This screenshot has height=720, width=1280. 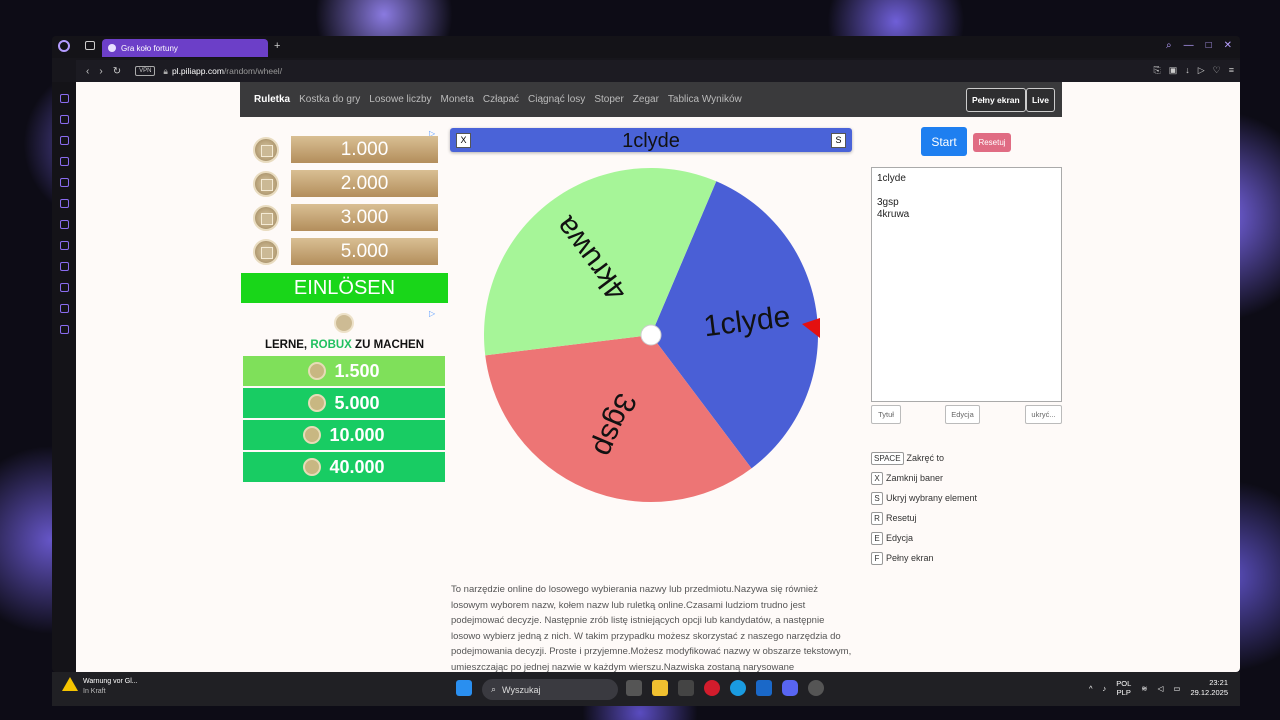 I want to click on reset-button: Resetuj, so click(x=992, y=142).